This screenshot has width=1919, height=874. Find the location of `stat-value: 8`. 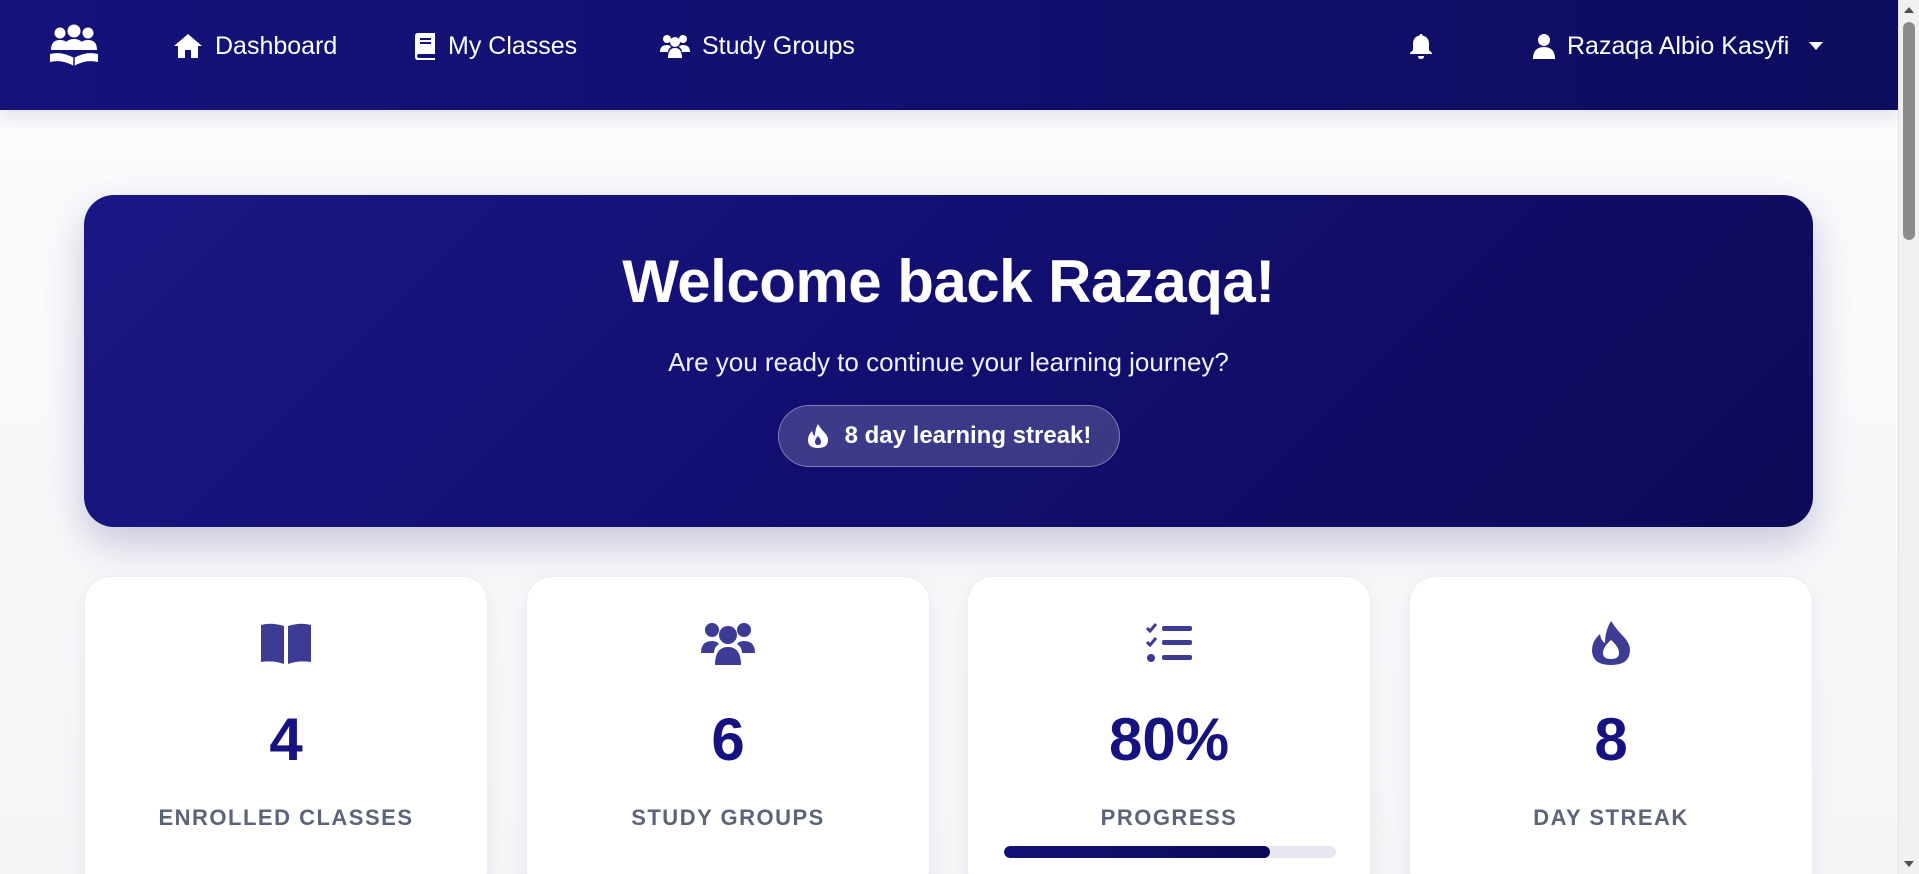

stat-value: 8 is located at coordinates (1611, 739).